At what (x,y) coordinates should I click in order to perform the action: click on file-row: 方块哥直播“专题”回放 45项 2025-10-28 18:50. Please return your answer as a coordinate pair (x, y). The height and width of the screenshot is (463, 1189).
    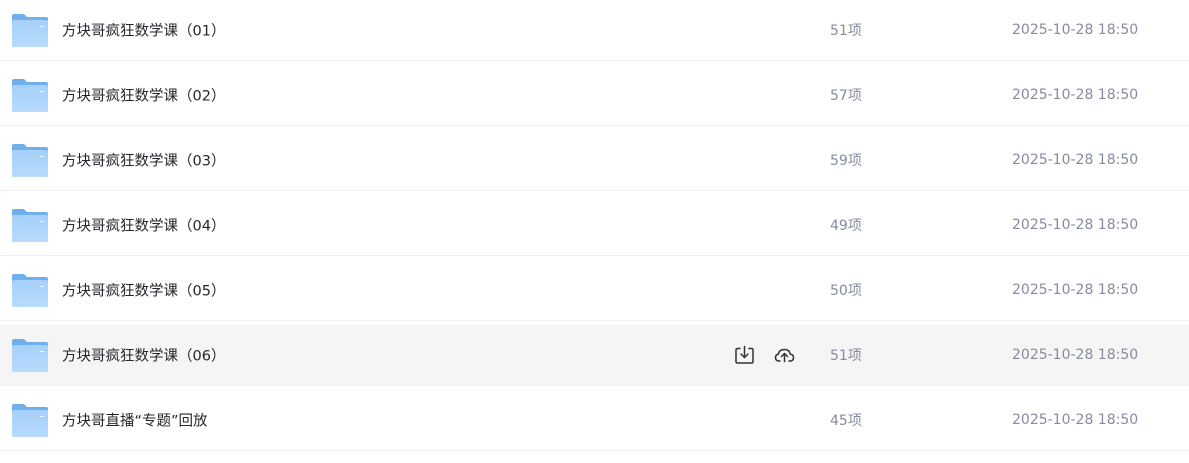
    Looking at the image, I should click on (594, 420).